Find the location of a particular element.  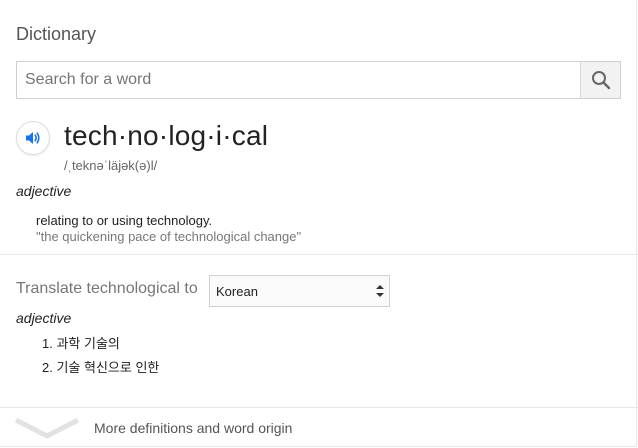

chevron-down-icon is located at coordinates (47, 428).